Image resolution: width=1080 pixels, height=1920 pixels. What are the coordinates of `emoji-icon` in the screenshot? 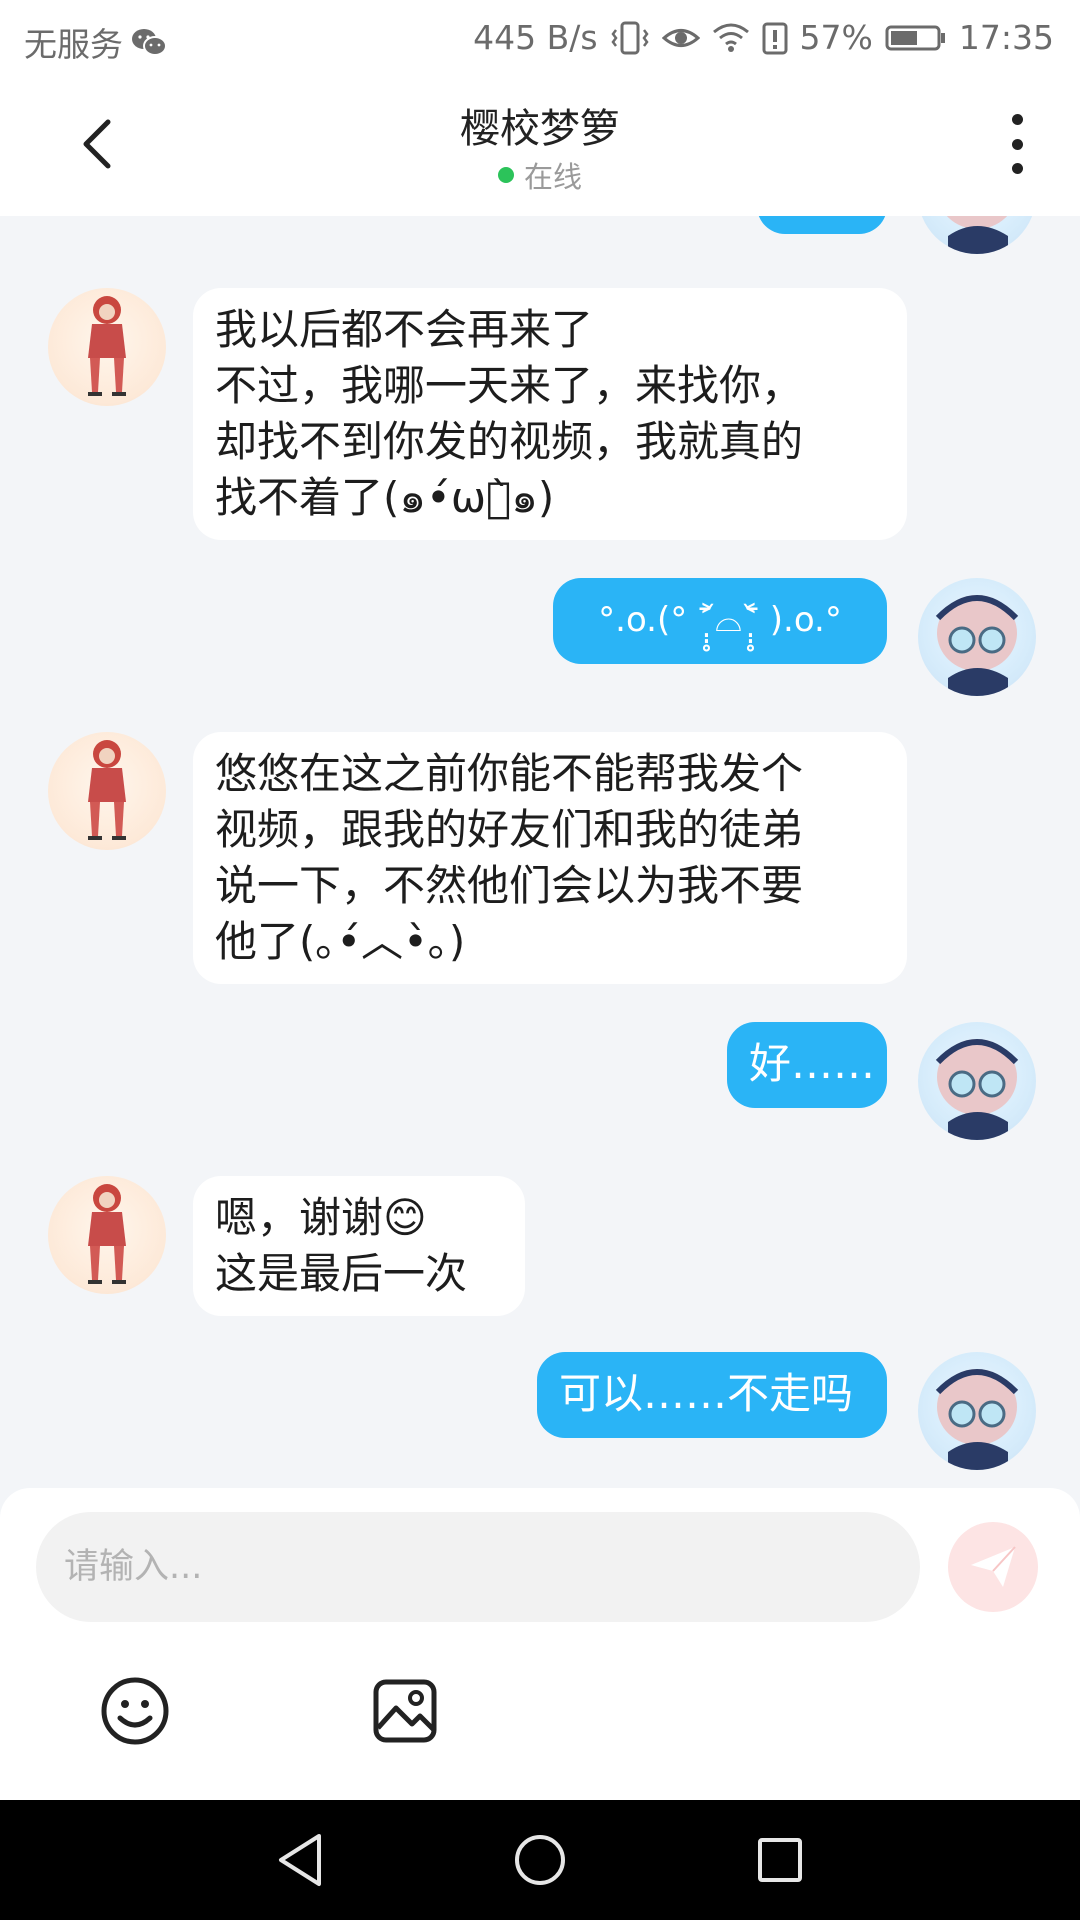 It's located at (135, 1711).